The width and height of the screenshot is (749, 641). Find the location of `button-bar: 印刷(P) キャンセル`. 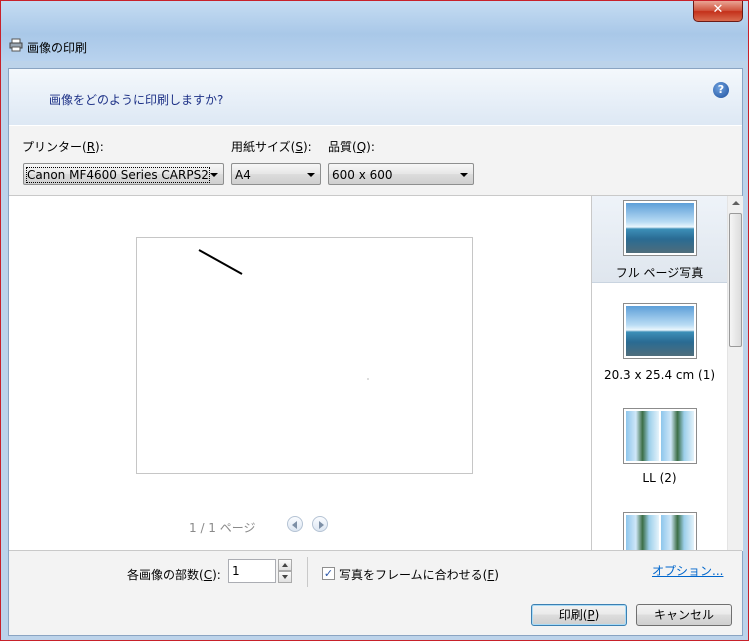

button-bar: 印刷(P) キャンセル is located at coordinates (375, 615).